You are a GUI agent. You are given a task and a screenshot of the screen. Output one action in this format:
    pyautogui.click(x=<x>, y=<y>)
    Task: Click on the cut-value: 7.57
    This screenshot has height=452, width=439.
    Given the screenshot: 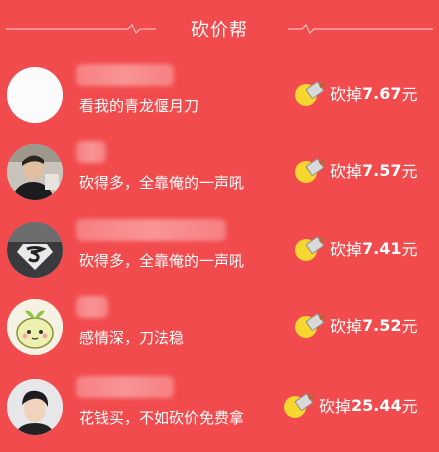 What is the action you would take?
    pyautogui.click(x=382, y=170)
    